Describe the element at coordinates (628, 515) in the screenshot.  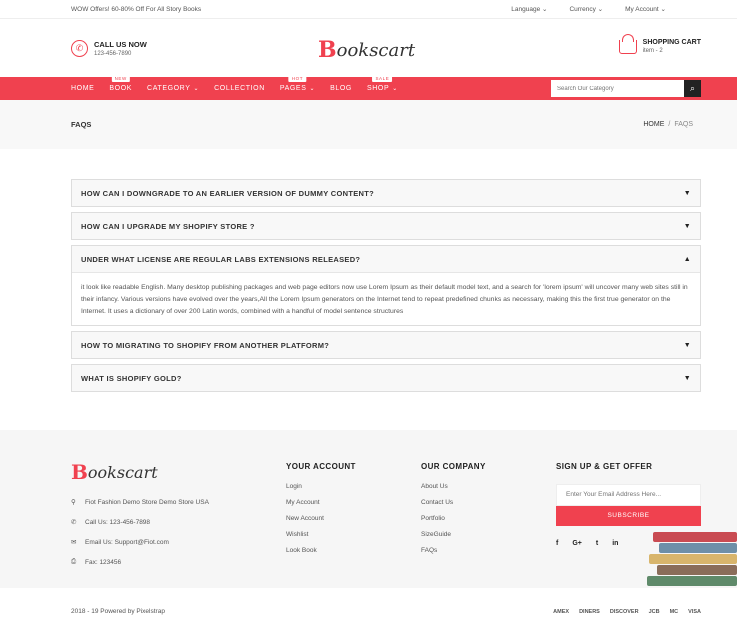
I see `subscribe-button: SUBSCRIBE` at that location.